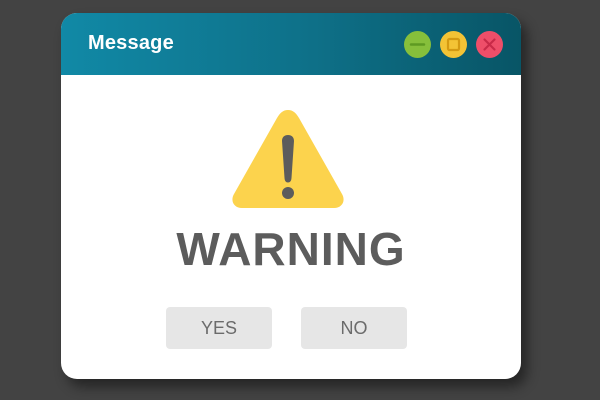 Image resolution: width=600 pixels, height=400 pixels. Describe the element at coordinates (219, 328) in the screenshot. I see `yes-button: YES` at that location.